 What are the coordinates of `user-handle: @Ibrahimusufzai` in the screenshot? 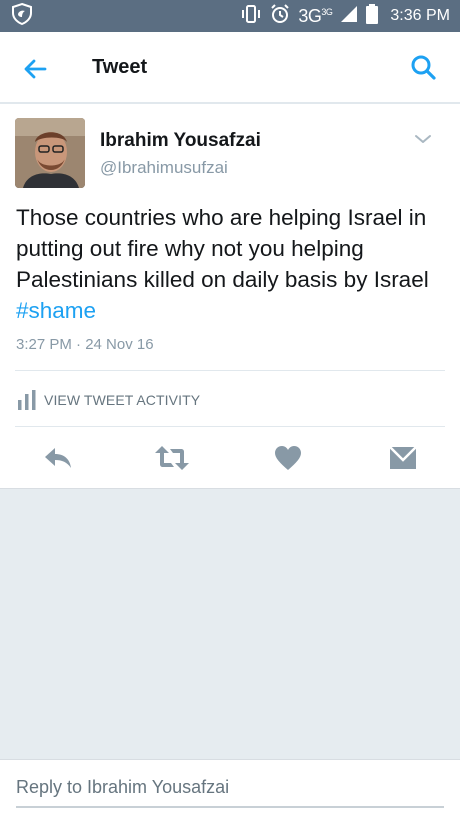 It's located at (164, 168).